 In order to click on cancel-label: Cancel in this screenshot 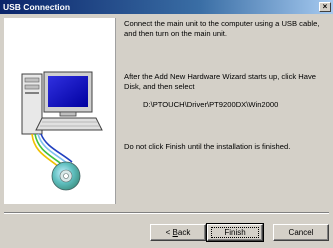, I will do `click(301, 232)`.